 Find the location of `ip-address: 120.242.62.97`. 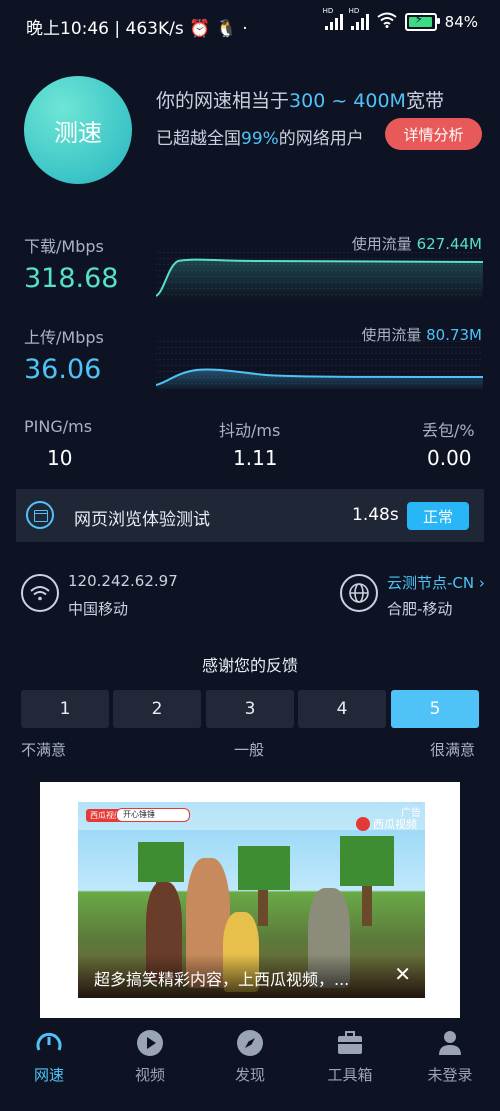

ip-address: 120.242.62.97 is located at coordinates (123, 581).